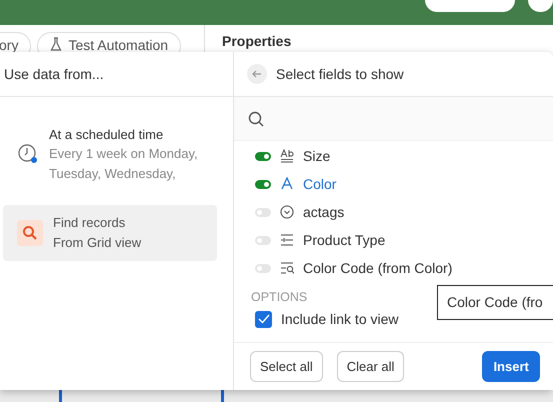  I want to click on flask-icon, so click(56, 44).